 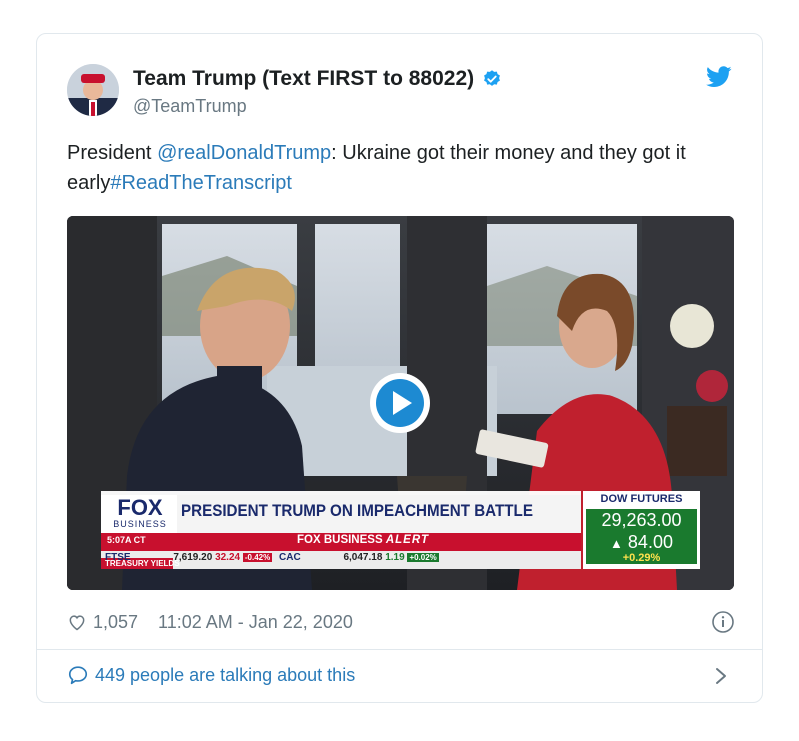 What do you see at coordinates (340, 540) in the screenshot?
I see `alert-label: FOX BUSINESS` at bounding box center [340, 540].